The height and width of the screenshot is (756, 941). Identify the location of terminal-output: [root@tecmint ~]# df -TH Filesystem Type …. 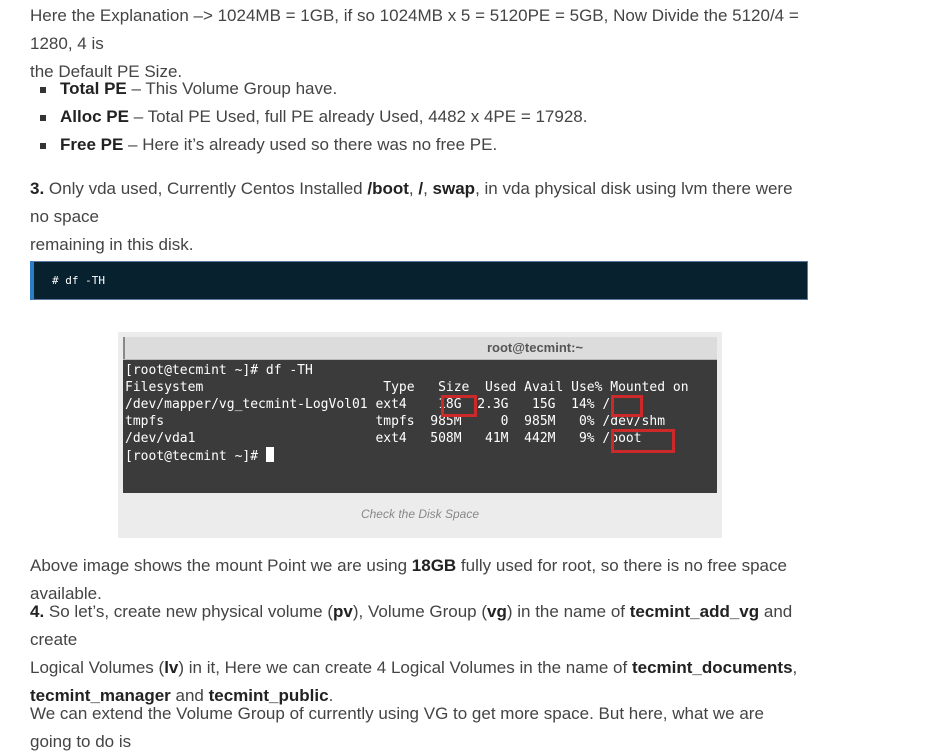
(407, 413).